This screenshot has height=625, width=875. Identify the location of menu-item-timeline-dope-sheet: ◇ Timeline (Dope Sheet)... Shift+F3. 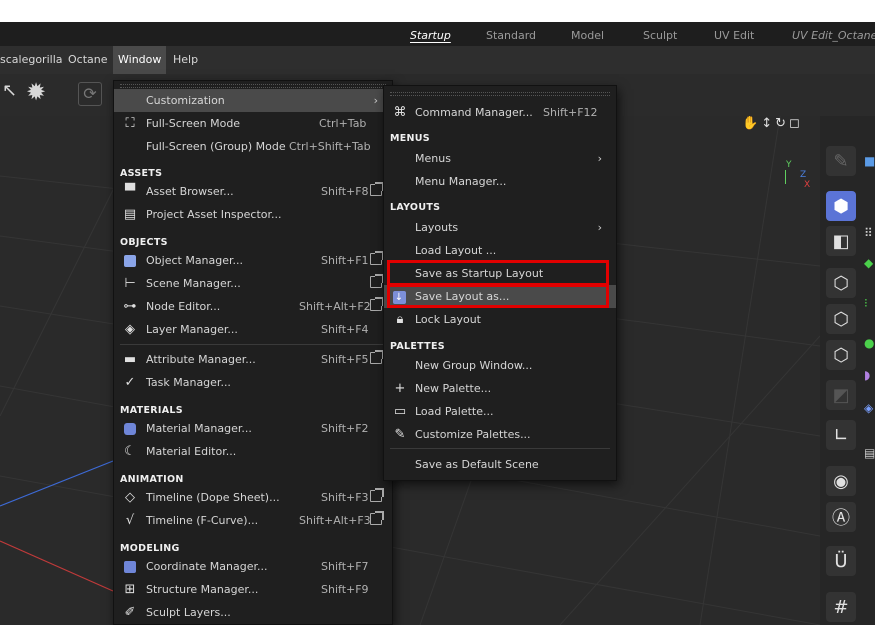
(253, 497).